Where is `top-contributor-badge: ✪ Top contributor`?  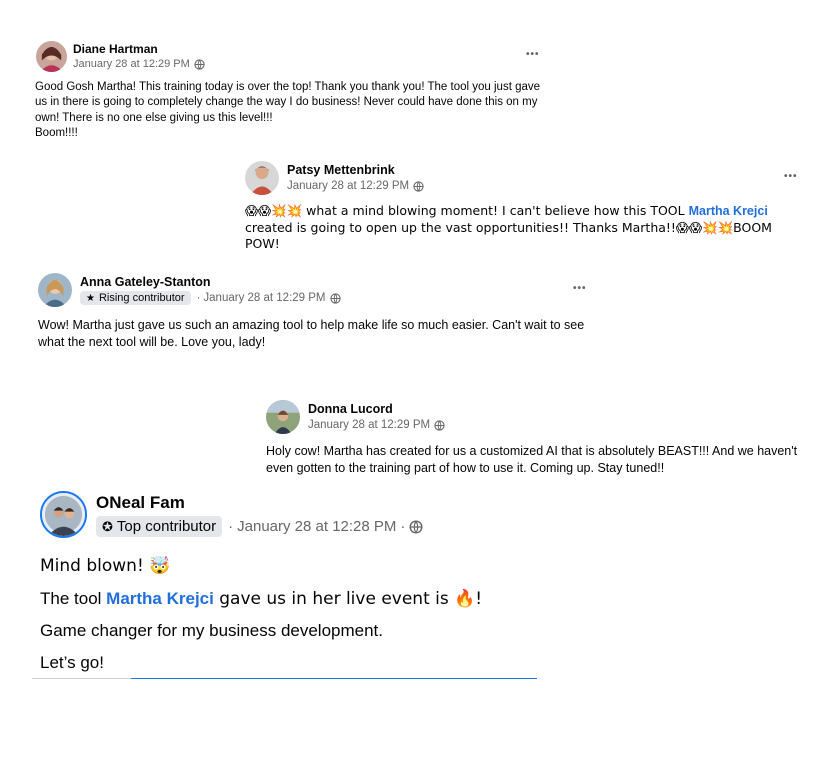 top-contributor-badge: ✪ Top contributor is located at coordinates (159, 526).